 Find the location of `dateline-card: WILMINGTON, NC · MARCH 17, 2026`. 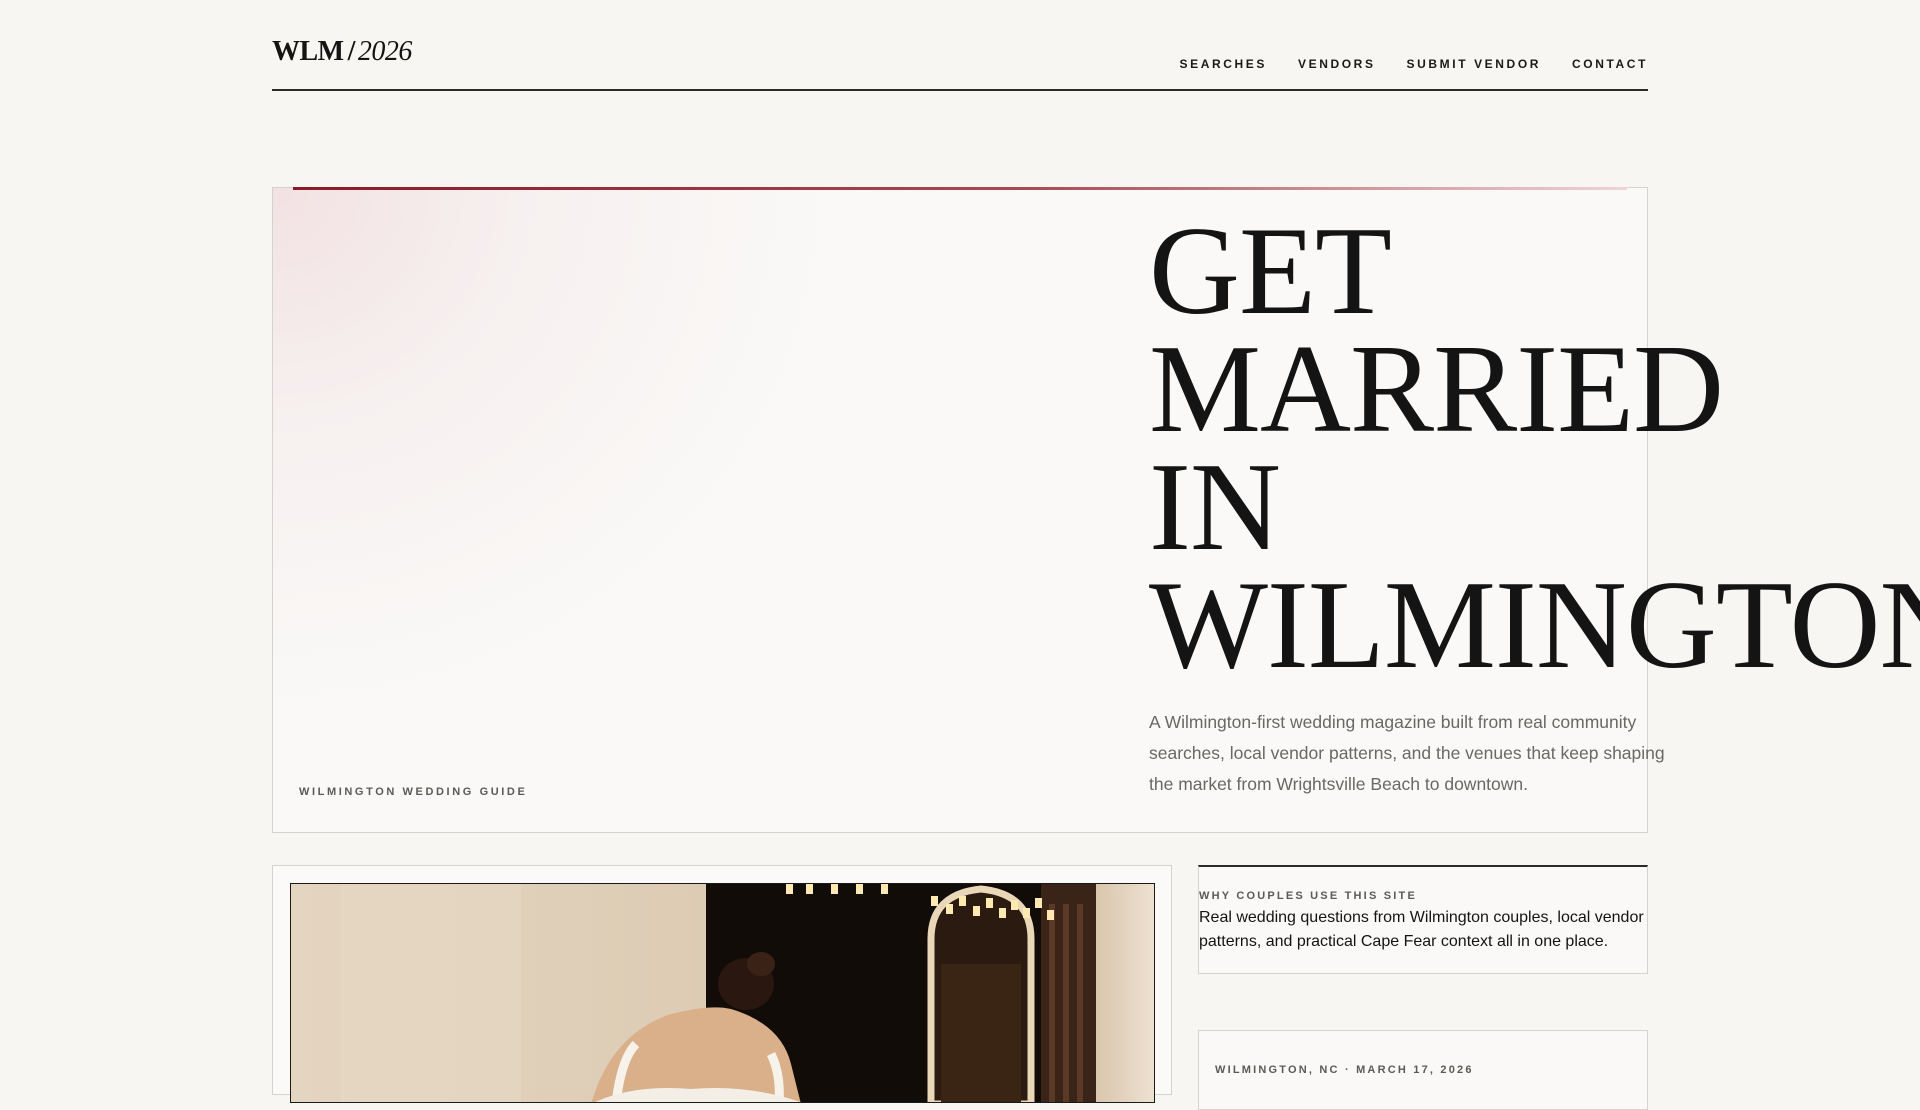

dateline-card: WILMINGTON, NC · MARCH 17, 2026 is located at coordinates (1423, 1070).